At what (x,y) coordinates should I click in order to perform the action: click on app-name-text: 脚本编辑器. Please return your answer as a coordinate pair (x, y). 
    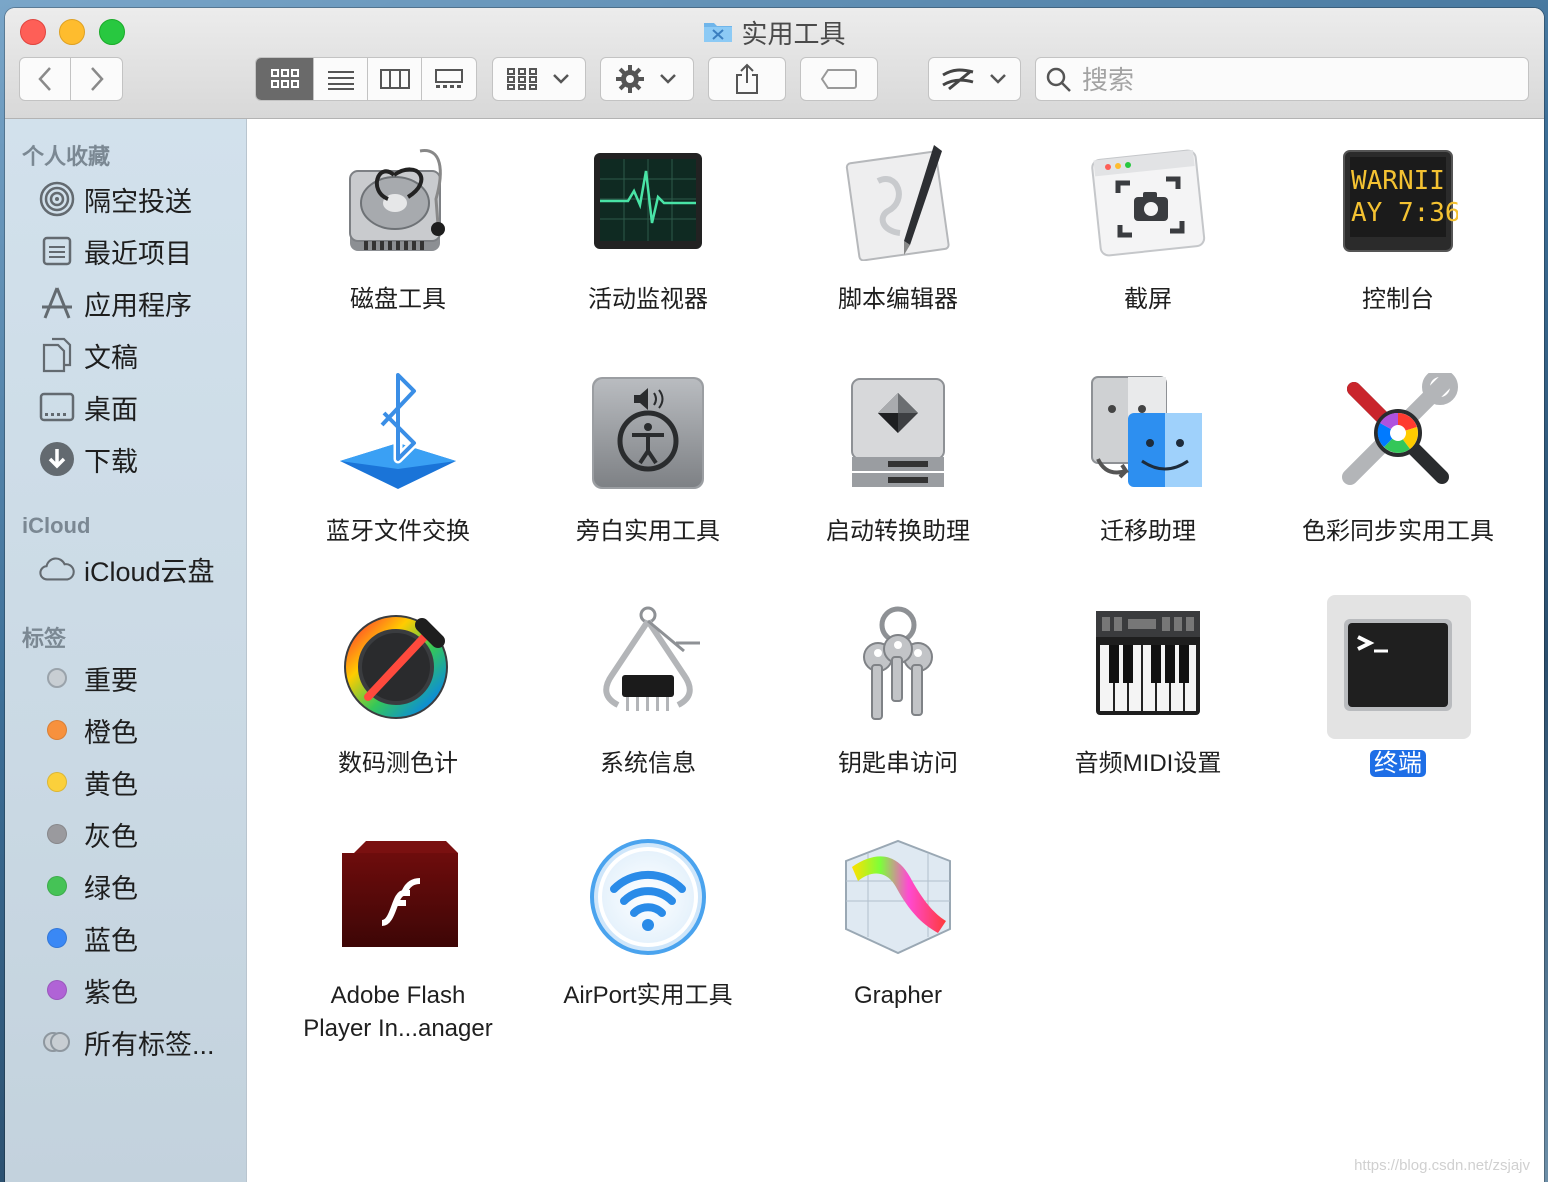
    Looking at the image, I should click on (898, 299).